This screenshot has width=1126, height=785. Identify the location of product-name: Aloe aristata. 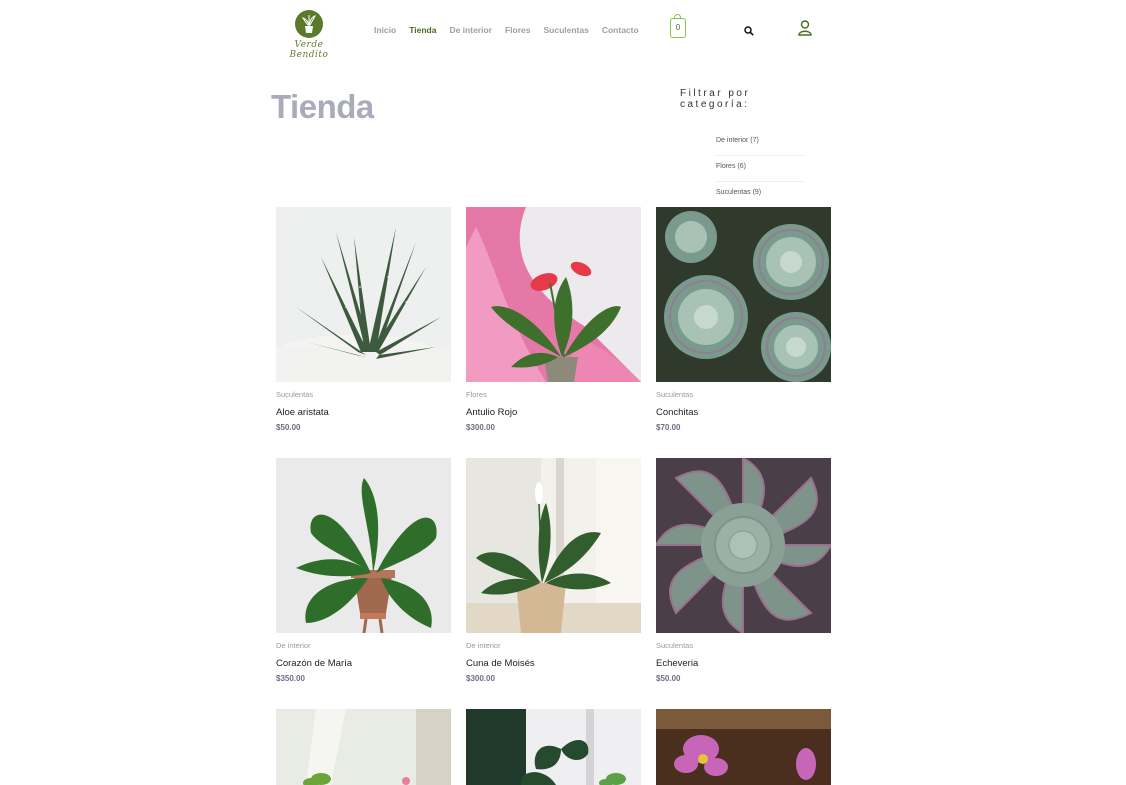
(363, 412).